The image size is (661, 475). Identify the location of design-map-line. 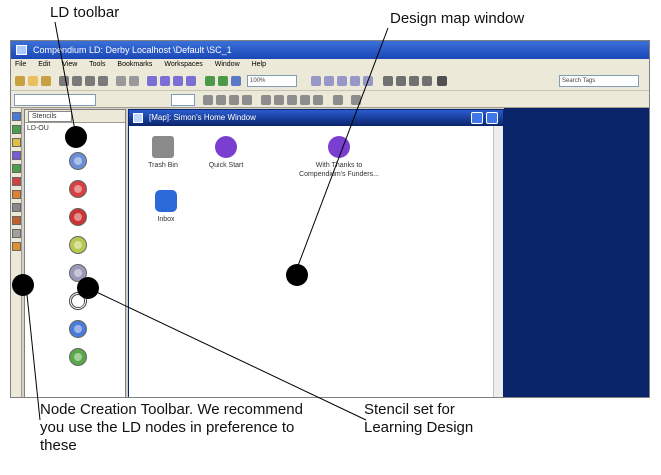
(342, 149).